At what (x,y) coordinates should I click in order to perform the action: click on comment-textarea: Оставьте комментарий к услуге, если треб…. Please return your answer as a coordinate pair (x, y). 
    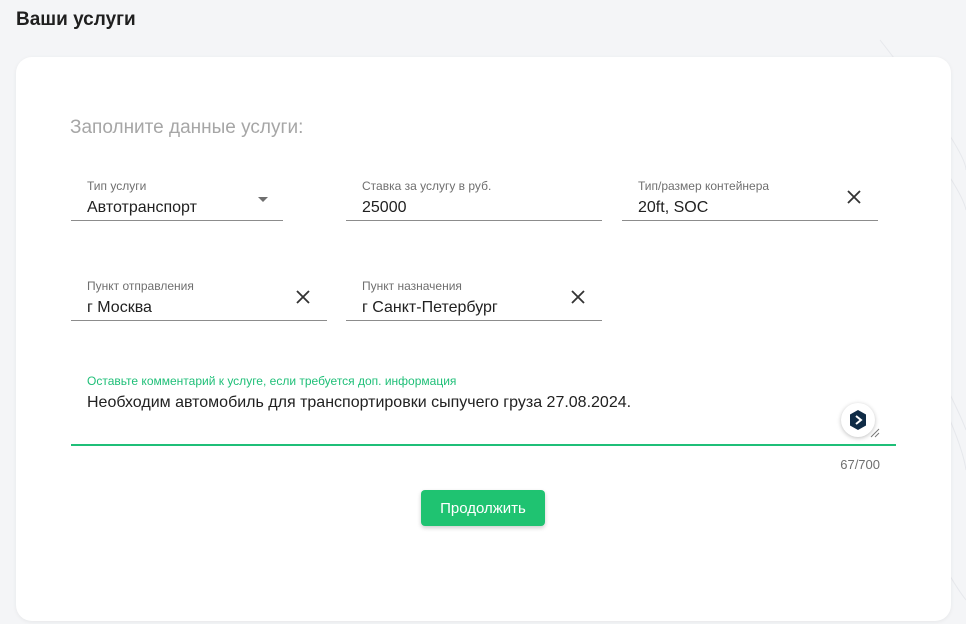
    Looking at the image, I should click on (483, 401).